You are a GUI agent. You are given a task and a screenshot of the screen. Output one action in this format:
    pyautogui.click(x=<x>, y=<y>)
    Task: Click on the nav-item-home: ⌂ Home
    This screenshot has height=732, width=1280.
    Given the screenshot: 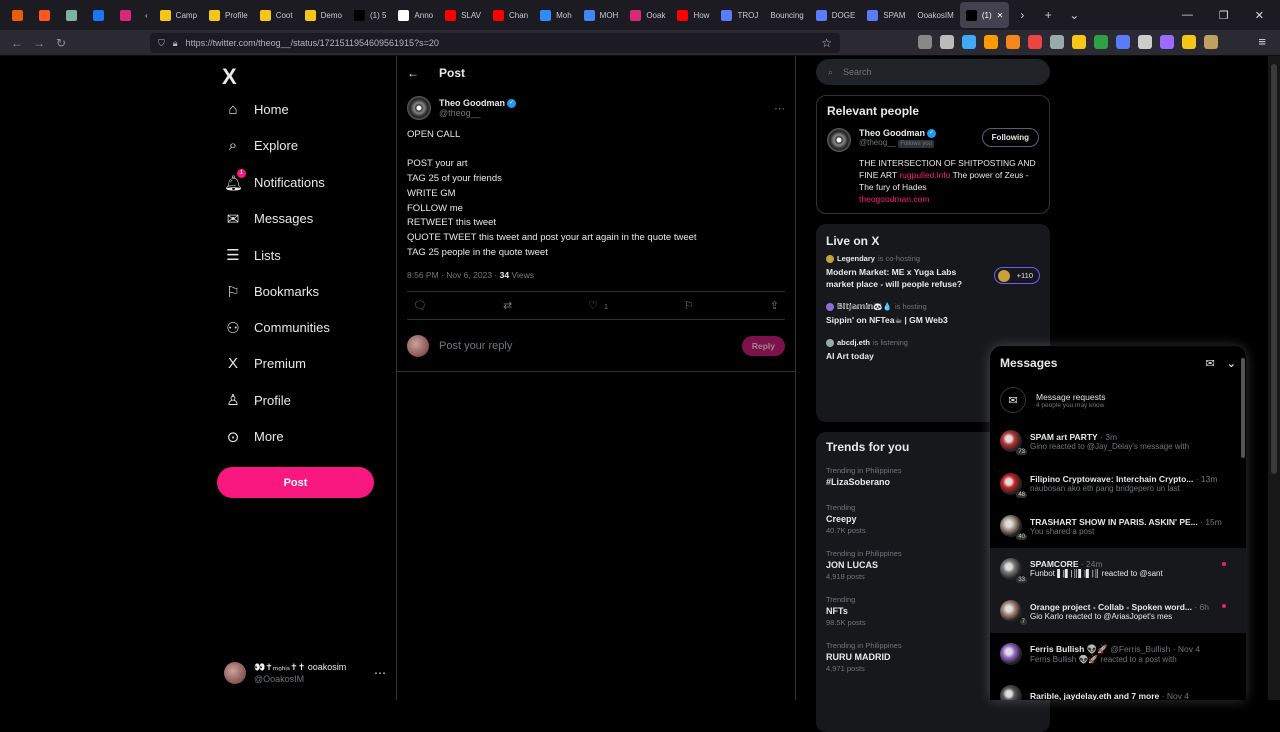 What is the action you would take?
    pyautogui.click(x=256, y=109)
    